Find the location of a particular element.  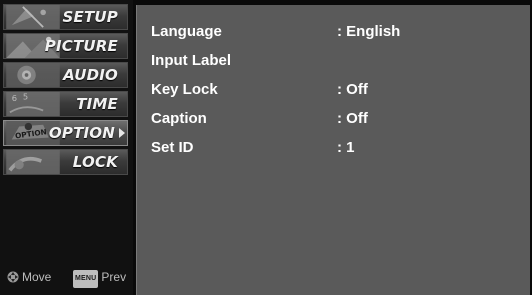

menu-key-icon: MENU is located at coordinates (86, 279).